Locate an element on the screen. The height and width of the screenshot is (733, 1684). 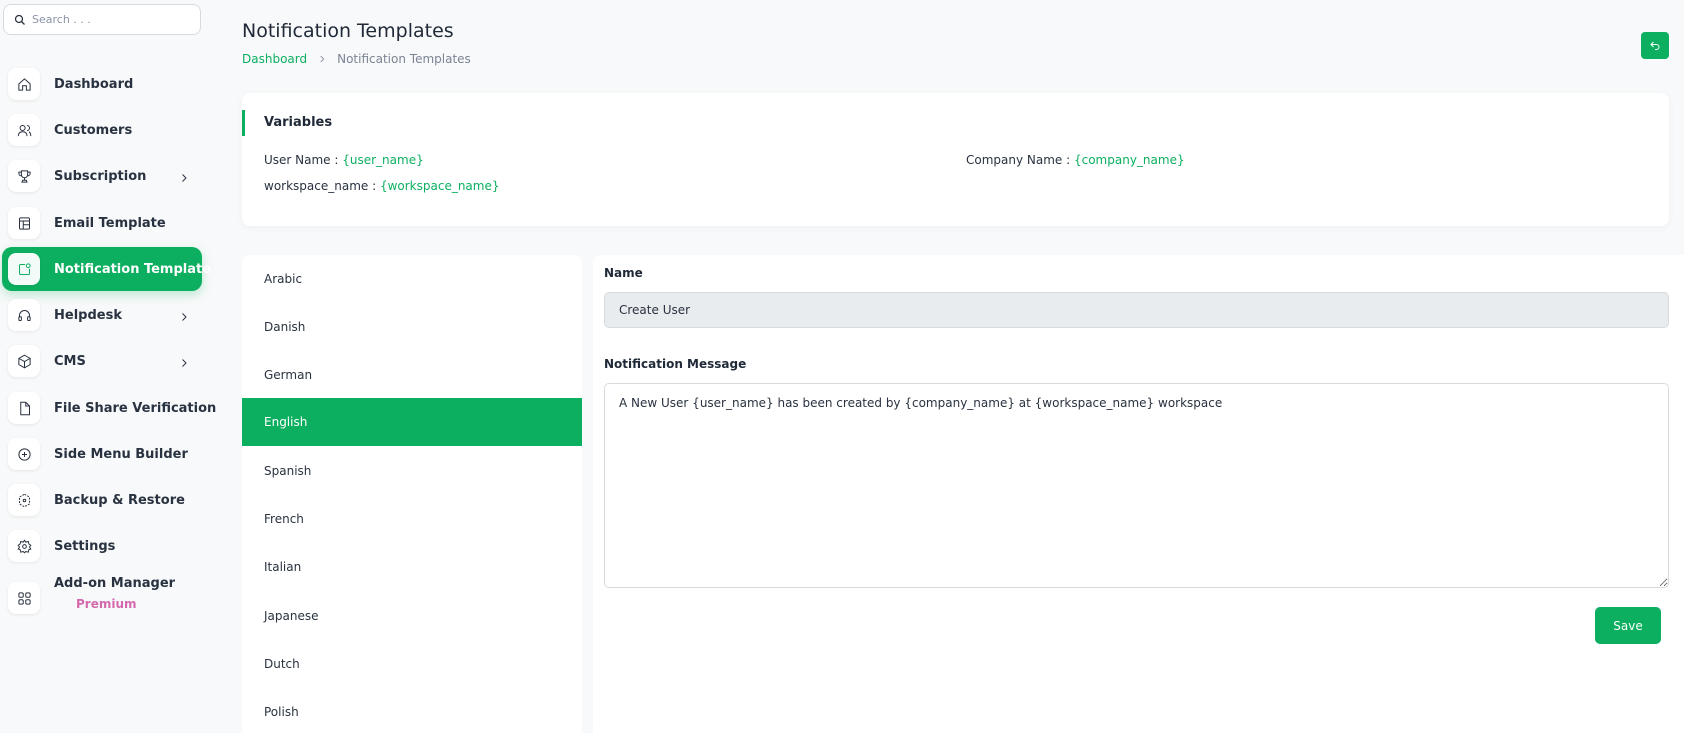
sidebar-item-file-share-verification: File Share Verification is located at coordinates (109, 408).